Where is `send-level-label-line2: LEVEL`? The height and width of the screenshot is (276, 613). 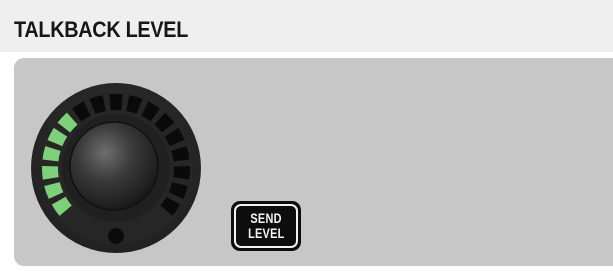 send-level-label-line2: LEVEL is located at coordinates (266, 233).